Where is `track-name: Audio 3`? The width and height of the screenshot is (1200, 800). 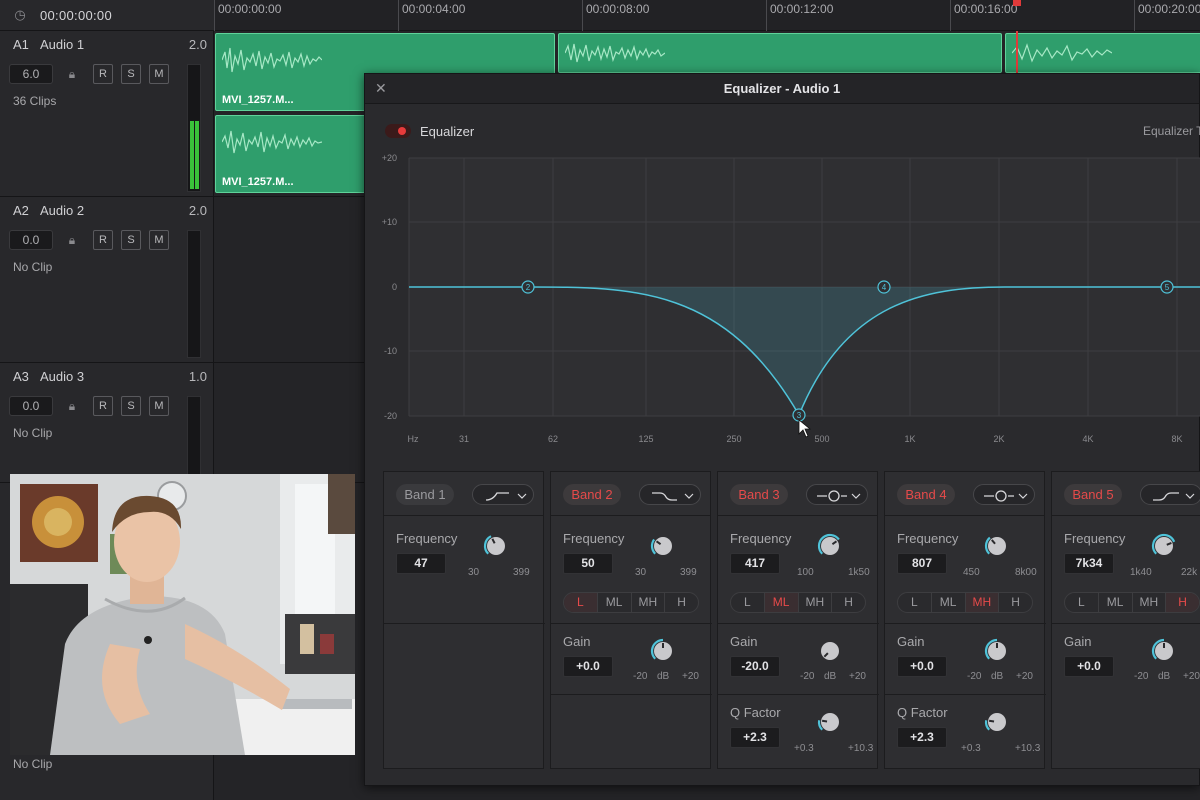
track-name: Audio 3 is located at coordinates (111, 376).